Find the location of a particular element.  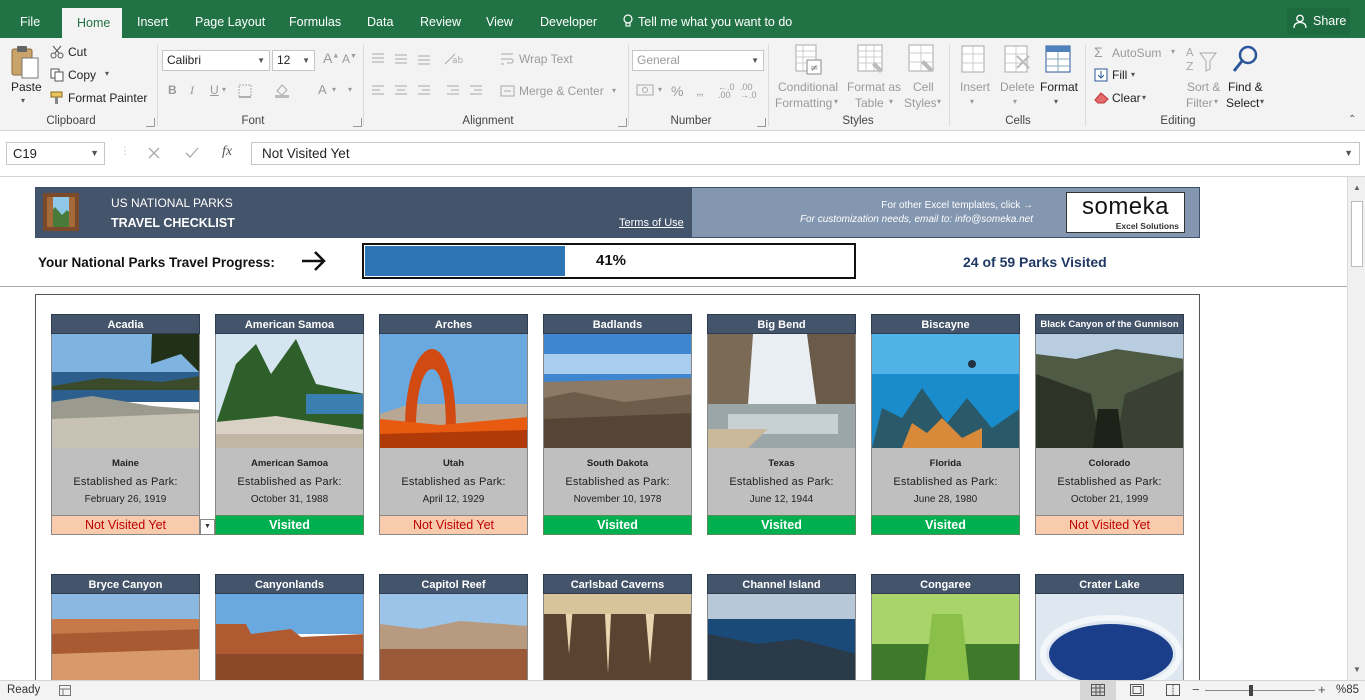

collapse-ribbon-icon: ⌃ is located at coordinates (1352, 119).